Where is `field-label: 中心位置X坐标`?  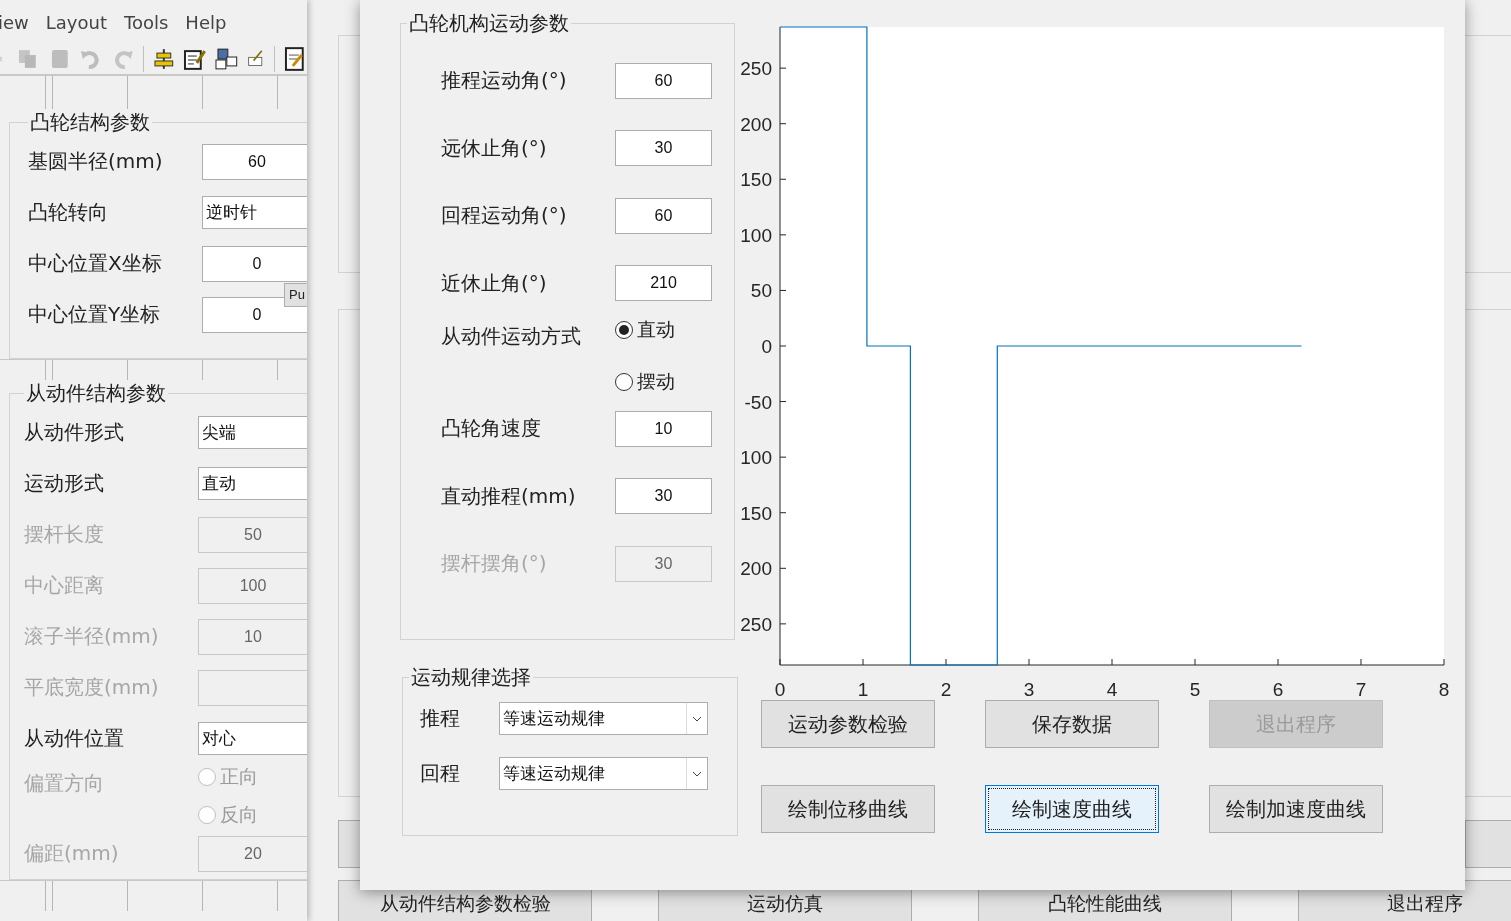
field-label: 中心位置X坐标 is located at coordinates (95, 263).